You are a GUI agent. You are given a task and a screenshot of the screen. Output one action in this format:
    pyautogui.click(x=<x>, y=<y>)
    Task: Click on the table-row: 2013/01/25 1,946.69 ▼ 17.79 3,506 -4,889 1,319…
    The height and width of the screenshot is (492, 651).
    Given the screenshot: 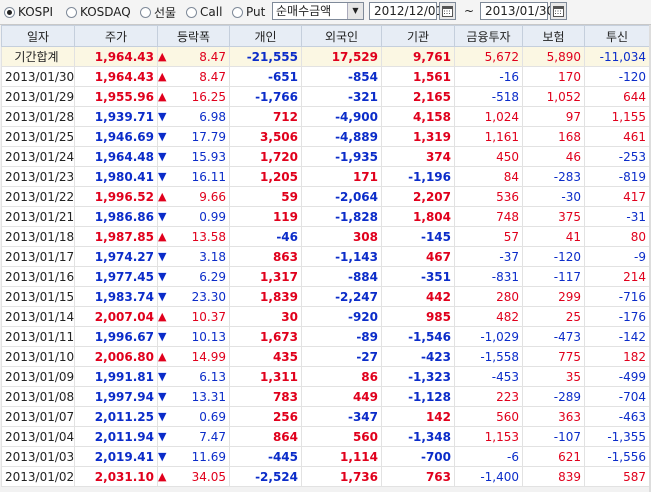 What is the action you would take?
    pyautogui.click(x=325, y=136)
    